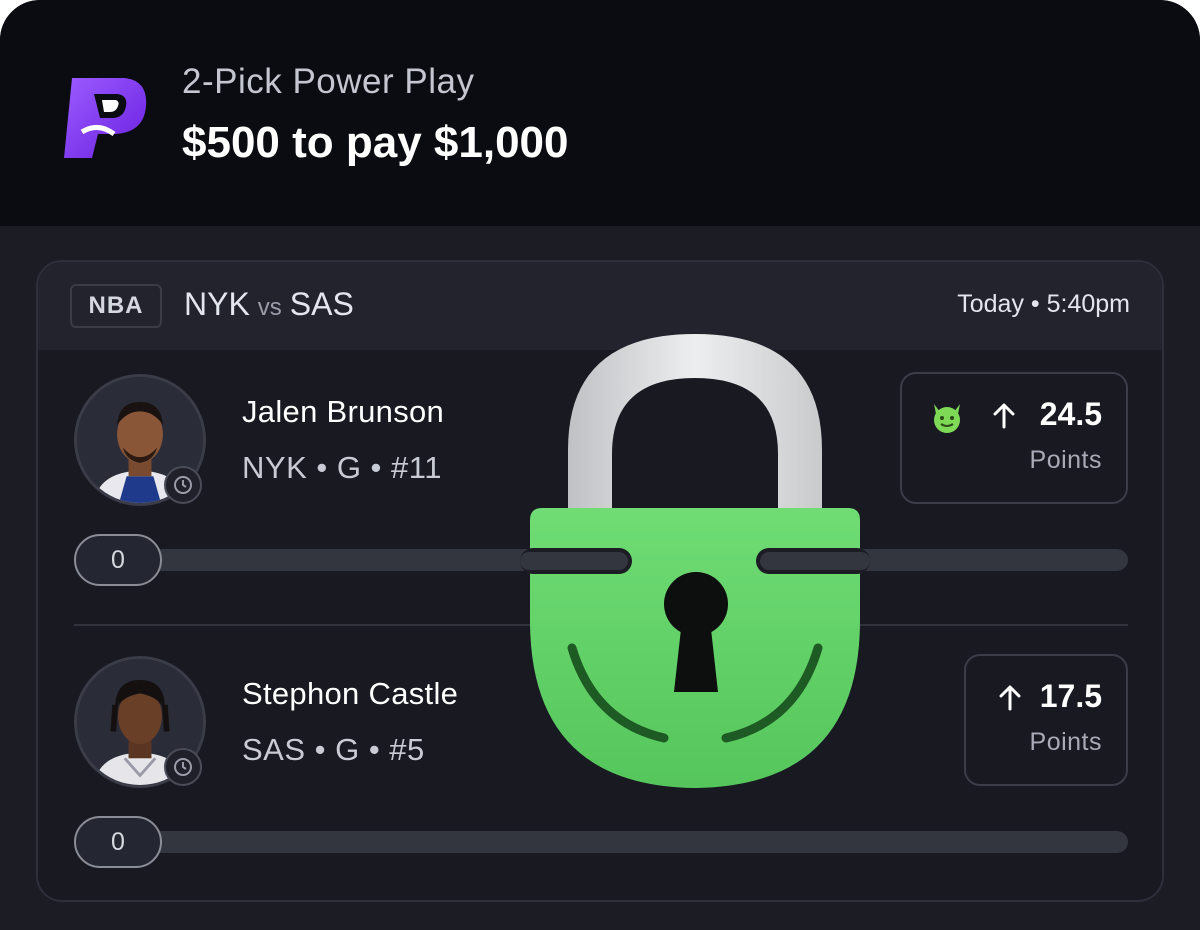 The height and width of the screenshot is (930, 1200). What do you see at coordinates (1046, 720) in the screenshot?
I see `projection-box: 17.5 Points` at bounding box center [1046, 720].